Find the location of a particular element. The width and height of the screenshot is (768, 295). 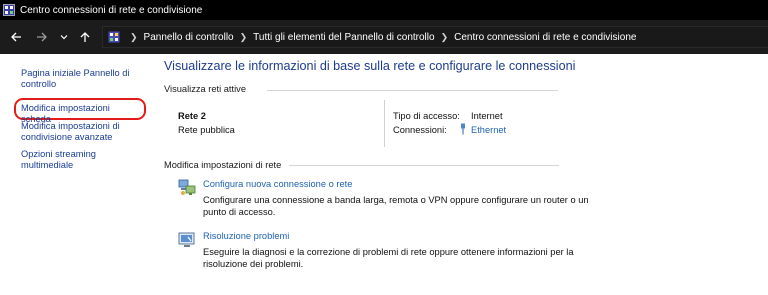

sidebar-item-control-panel-home: Pagina iniziale Pannello di controllo is located at coordinates (80, 79).